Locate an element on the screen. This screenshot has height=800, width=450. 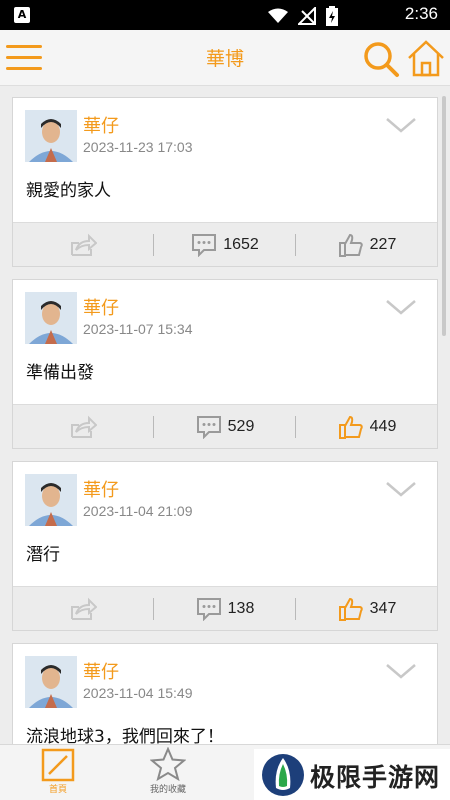
post-time: 2023-11-07 15:34 is located at coordinates (138, 329).